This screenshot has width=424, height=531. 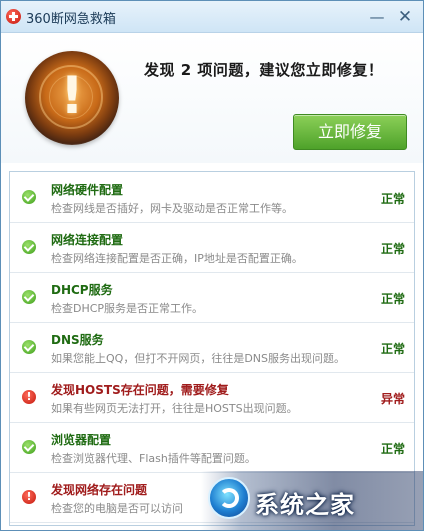 I want to click on first-aid-cross-icon, so click(x=13, y=16).